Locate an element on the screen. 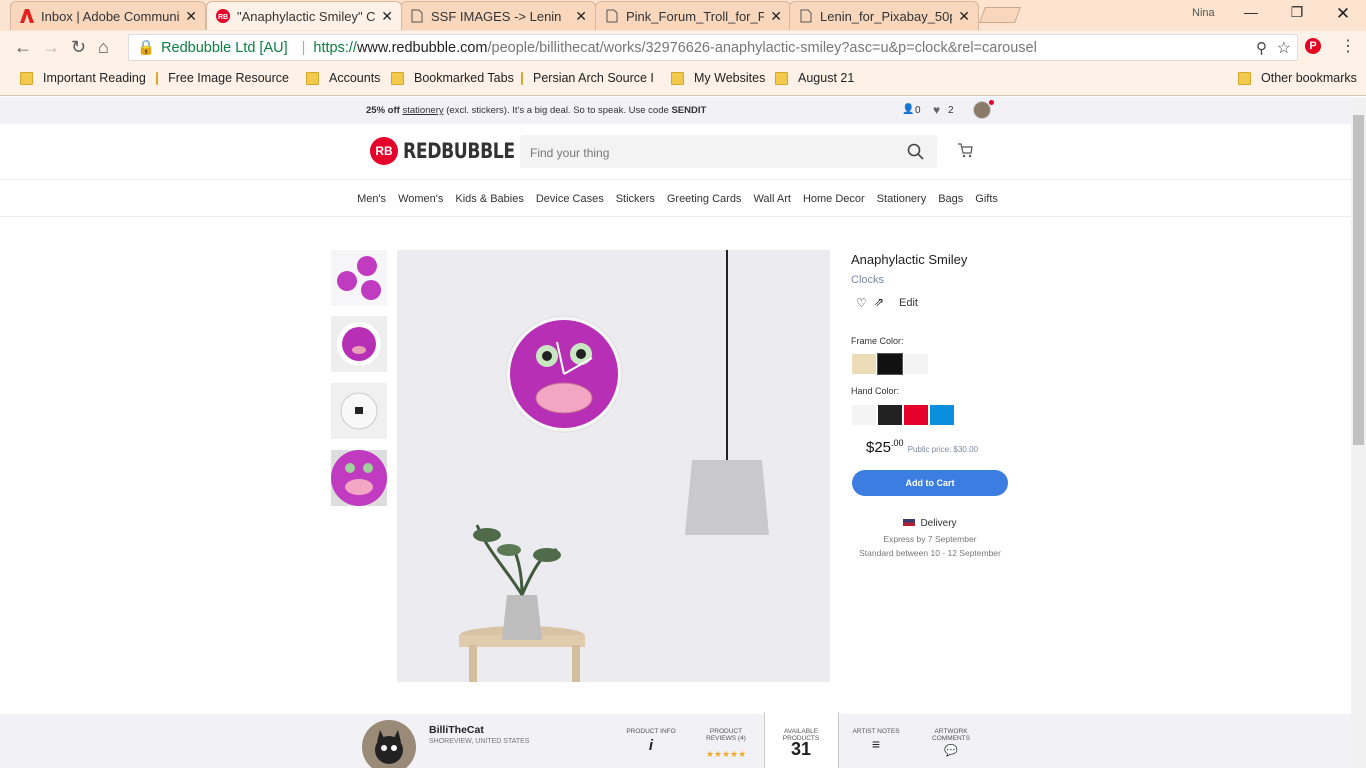  tab-pink-forum: Pink_Forum_Troll_for_Pixa ✕ is located at coordinates (693, 15).